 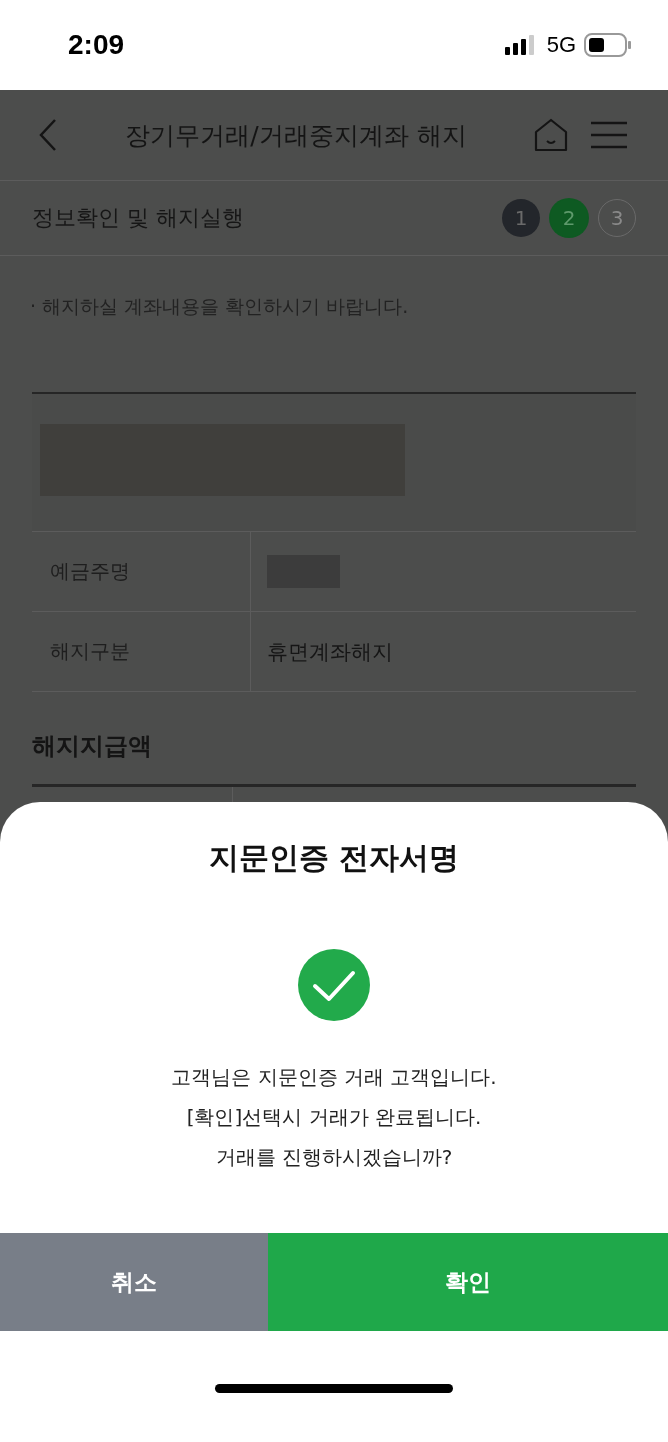 What do you see at coordinates (134, 1282) in the screenshot?
I see `dialog-button: 취소` at bounding box center [134, 1282].